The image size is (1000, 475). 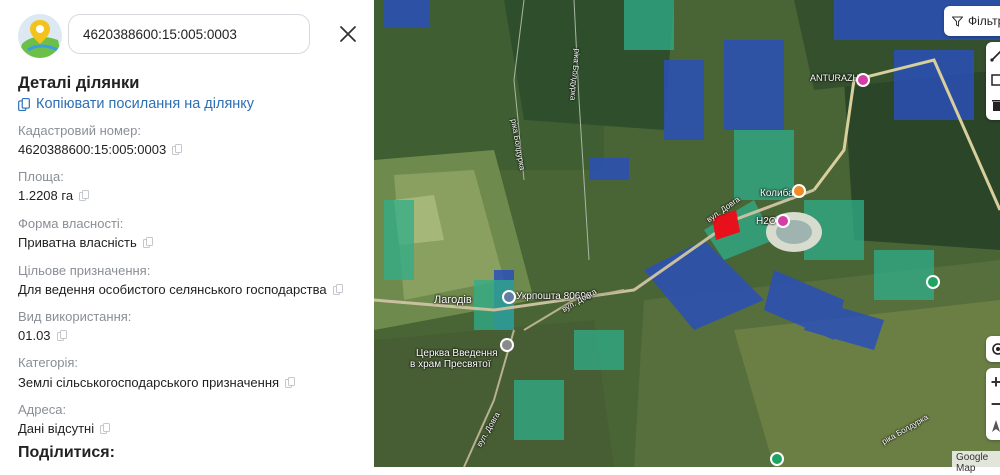 I want to click on cadastral-number: 4620388600:15:005:0003, so click(x=92, y=149).